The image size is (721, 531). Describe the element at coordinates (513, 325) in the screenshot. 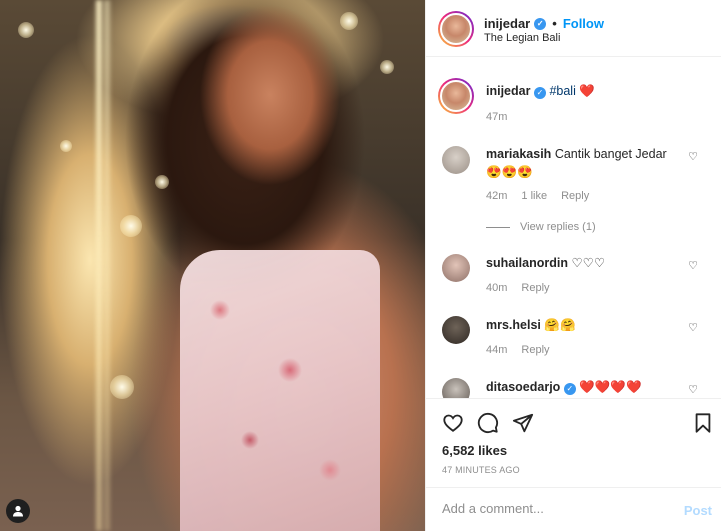

I see `commenter-username: mrs.helsi` at that location.